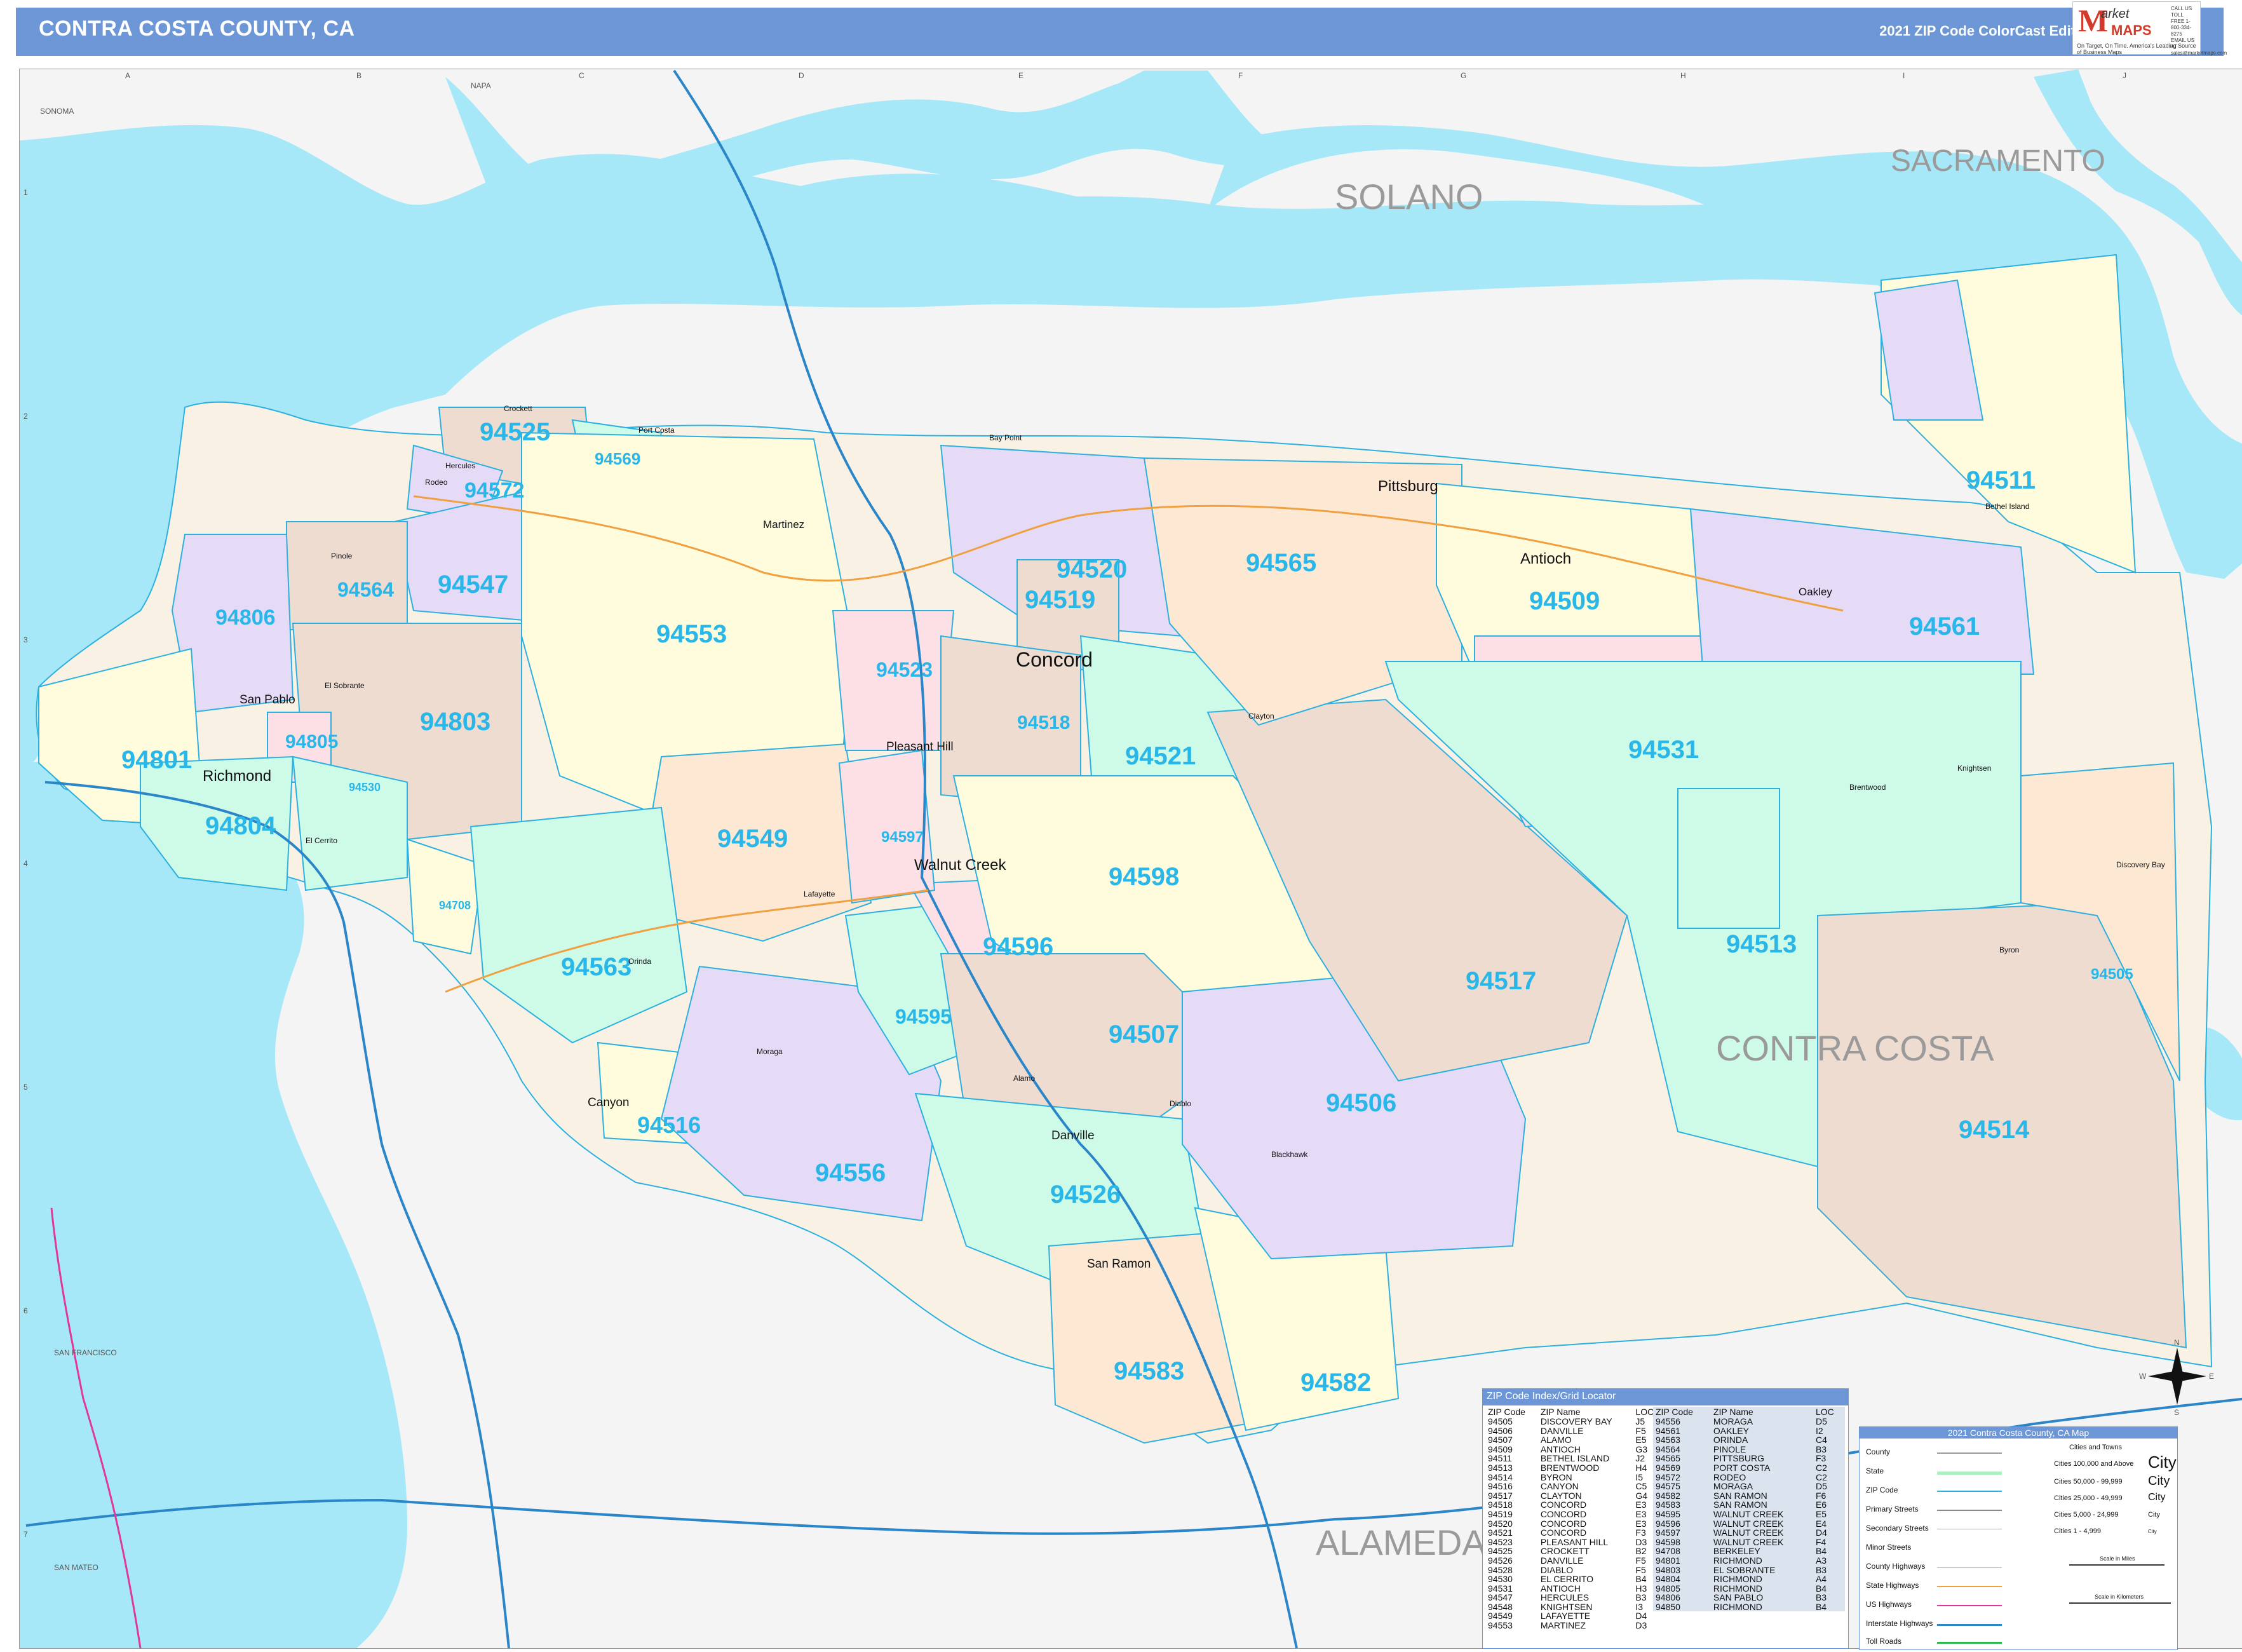 The height and width of the screenshot is (1652, 2242). Describe the element at coordinates (26, 863) in the screenshot. I see `grid-row-4: 4` at that location.